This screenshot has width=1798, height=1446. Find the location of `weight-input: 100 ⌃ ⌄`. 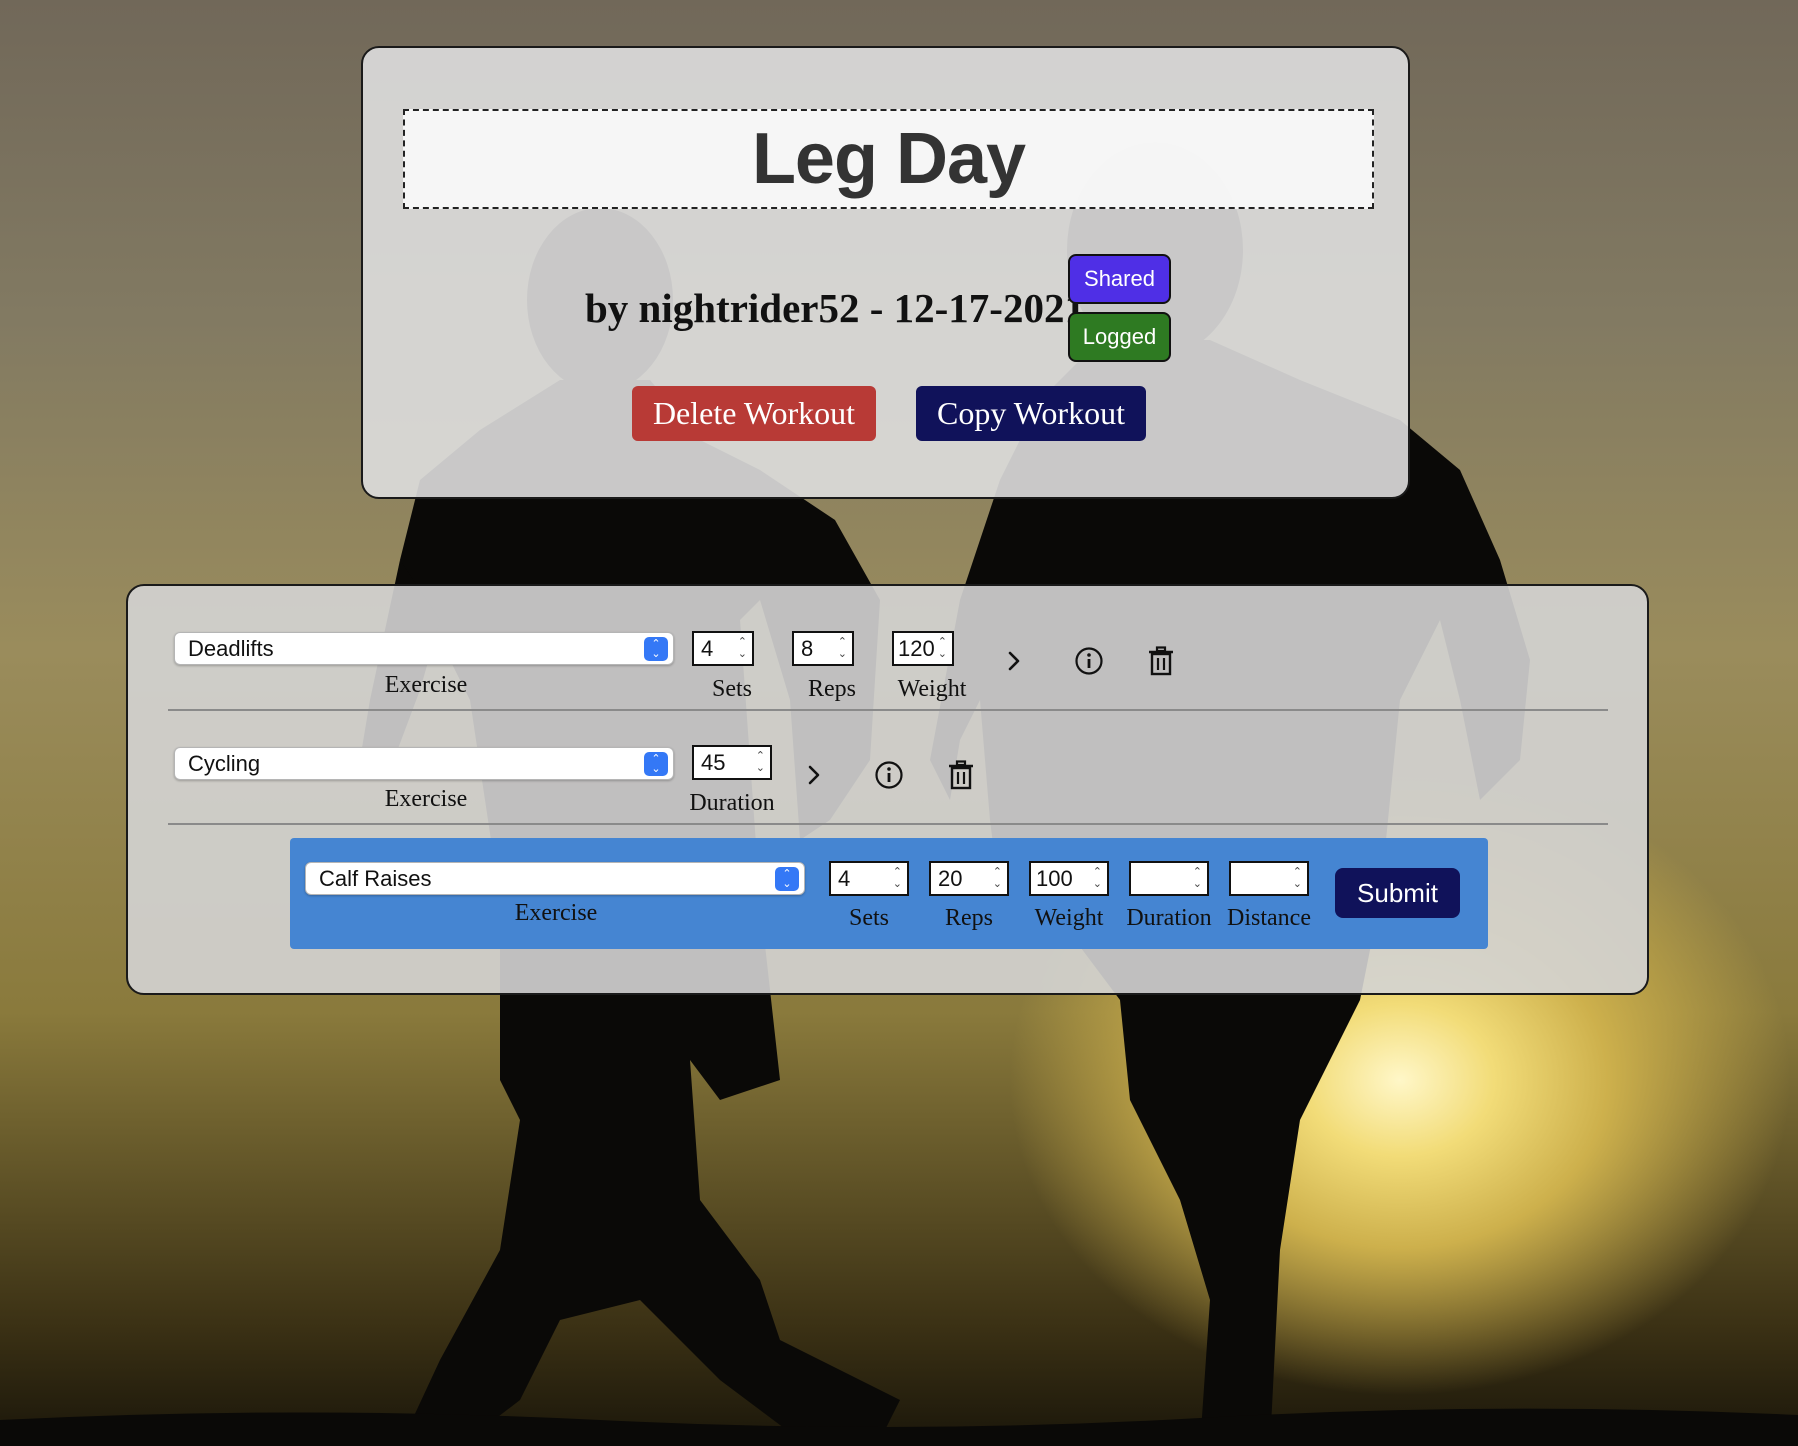

weight-input: 100 ⌃ ⌄ is located at coordinates (1069, 878).